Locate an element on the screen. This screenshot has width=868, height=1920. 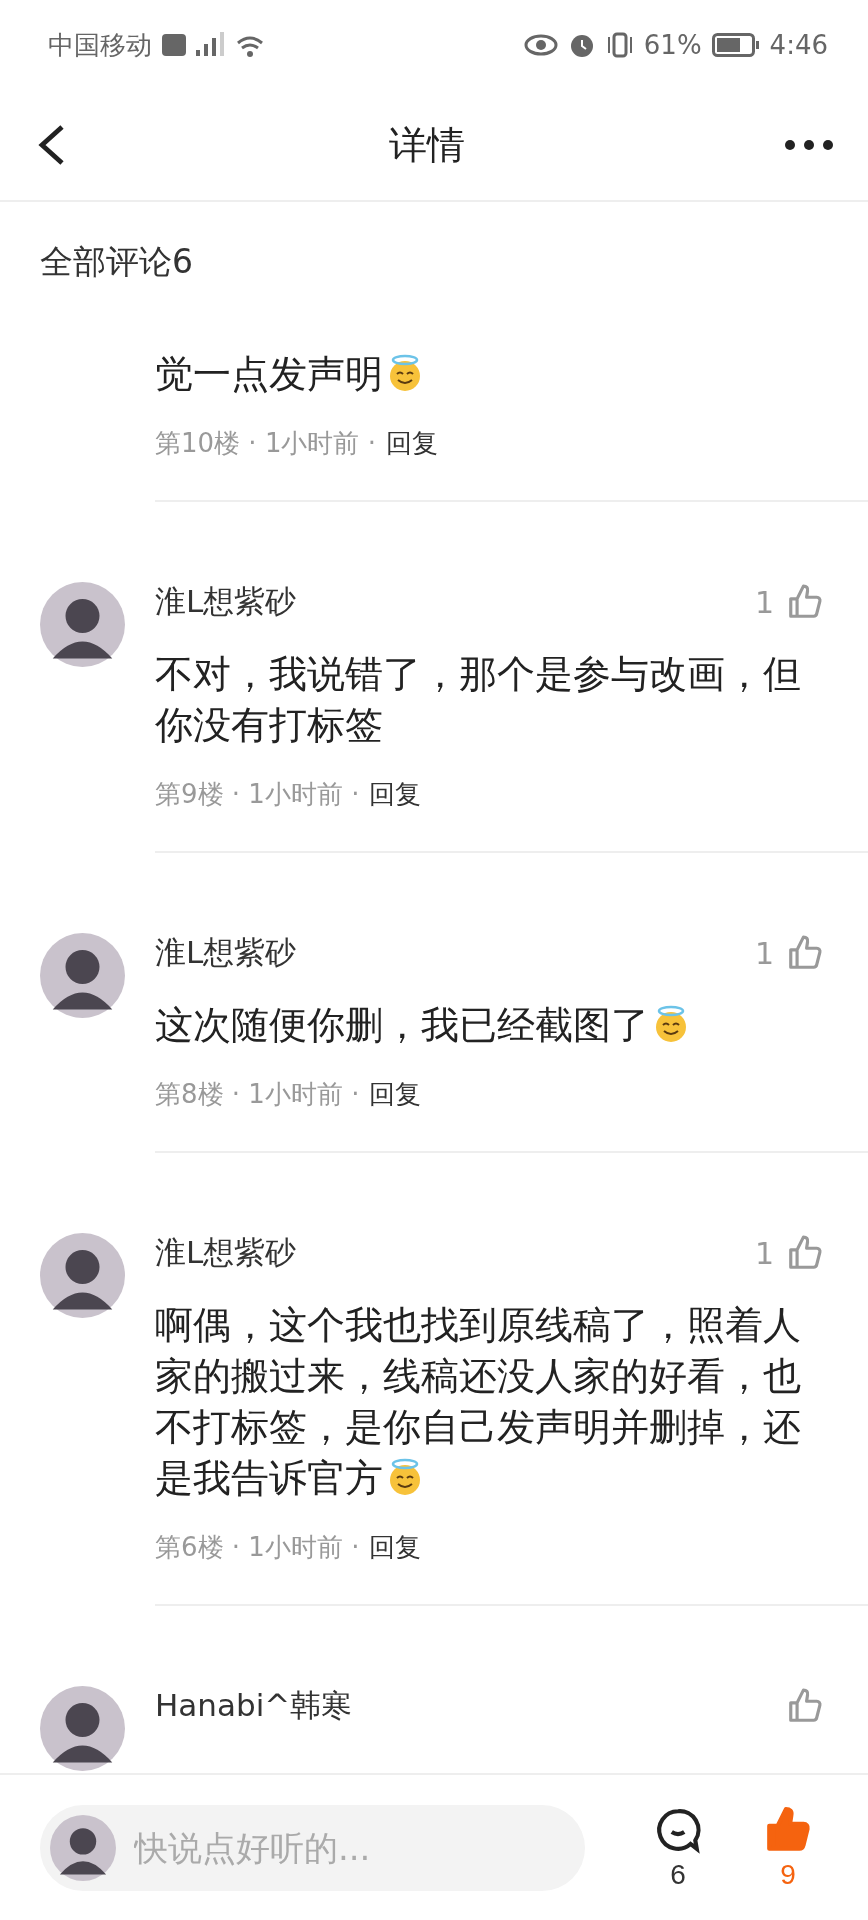
user-name: Hanabi^韩寒 is located at coordinates (254, 1706).